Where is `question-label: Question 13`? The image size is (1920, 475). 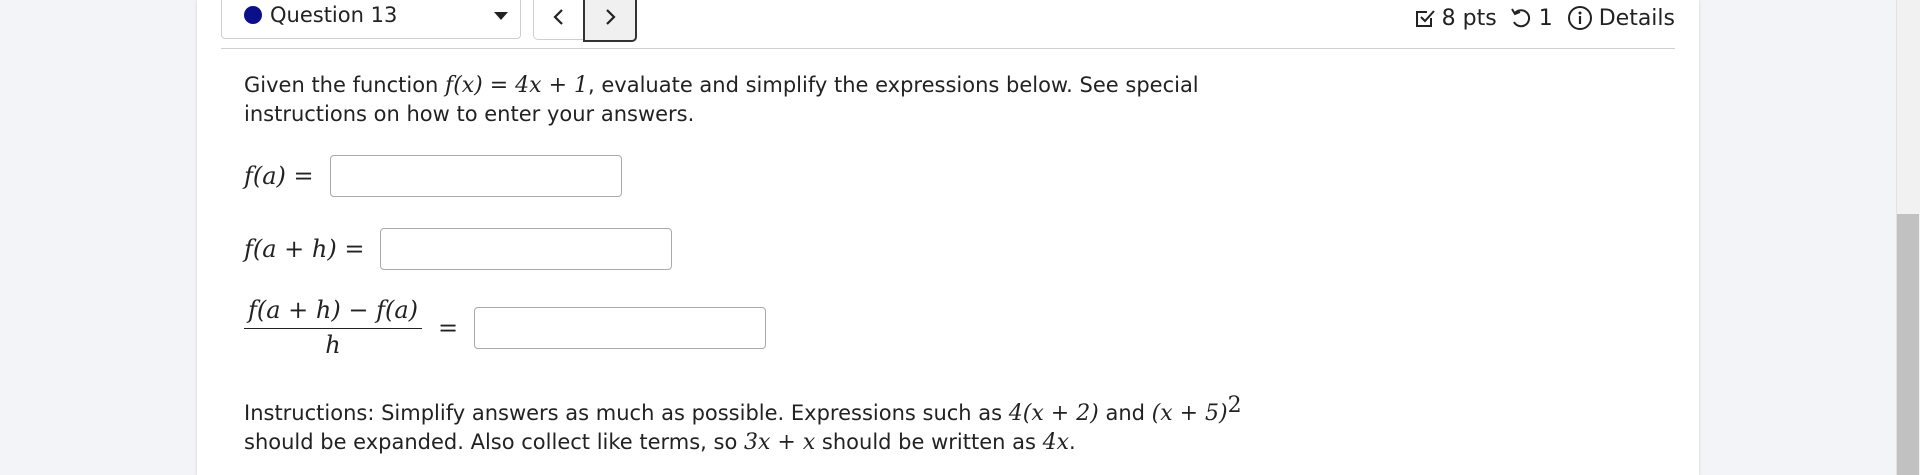 question-label: Question 13 is located at coordinates (334, 15).